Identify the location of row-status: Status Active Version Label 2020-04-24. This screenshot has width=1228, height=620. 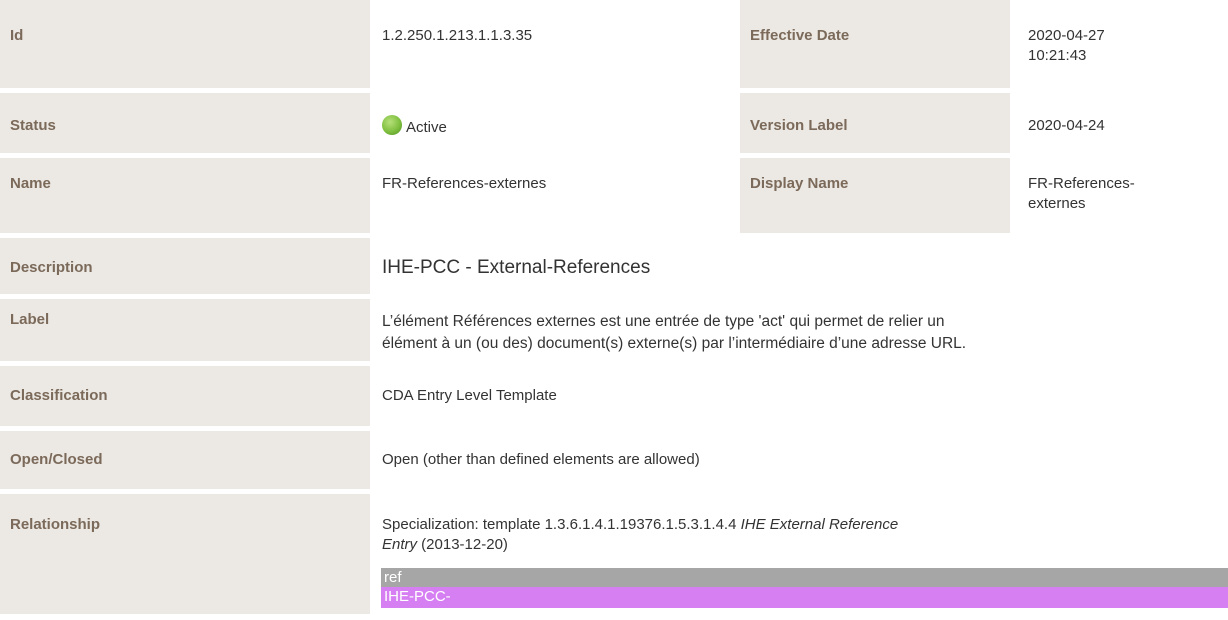
(614, 123).